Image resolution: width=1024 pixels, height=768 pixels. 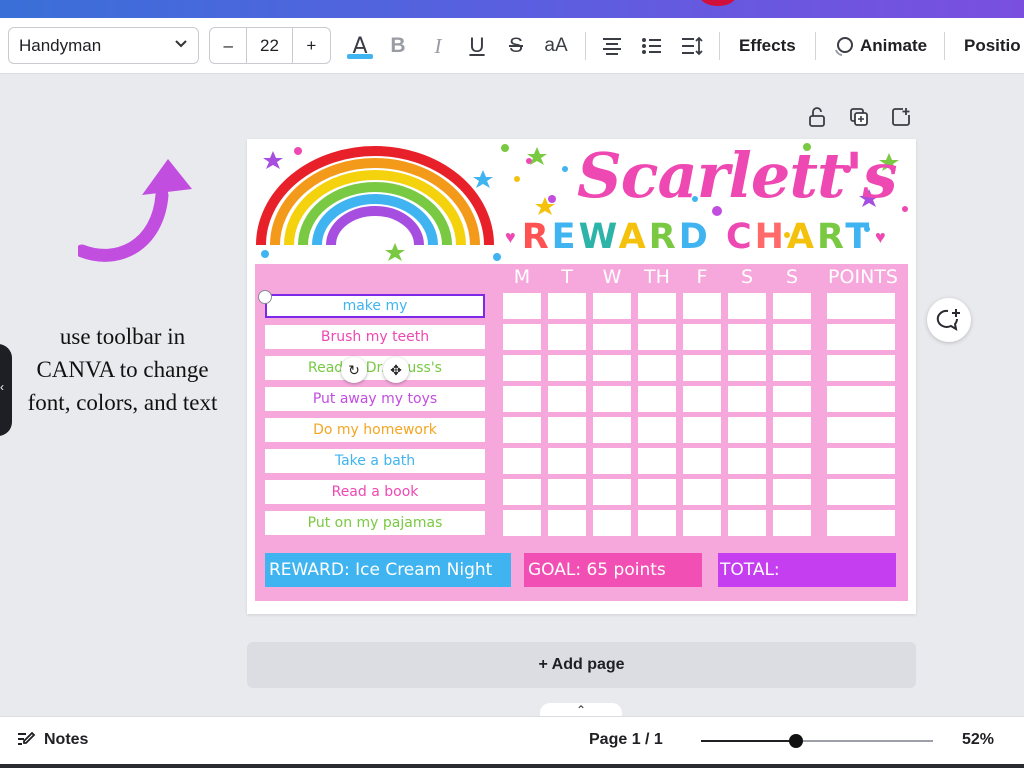 I want to click on effects-button: Effects, so click(x=767, y=46).